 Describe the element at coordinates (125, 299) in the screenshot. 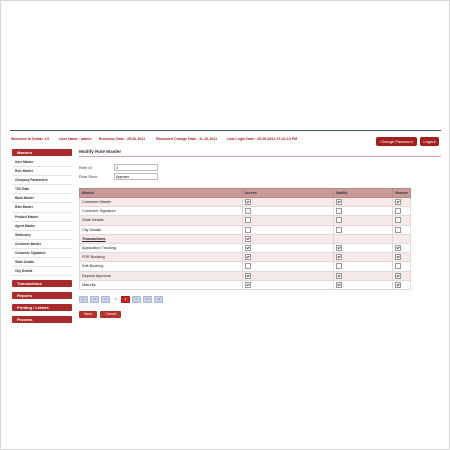

I see `page-2-current: 2` at that location.